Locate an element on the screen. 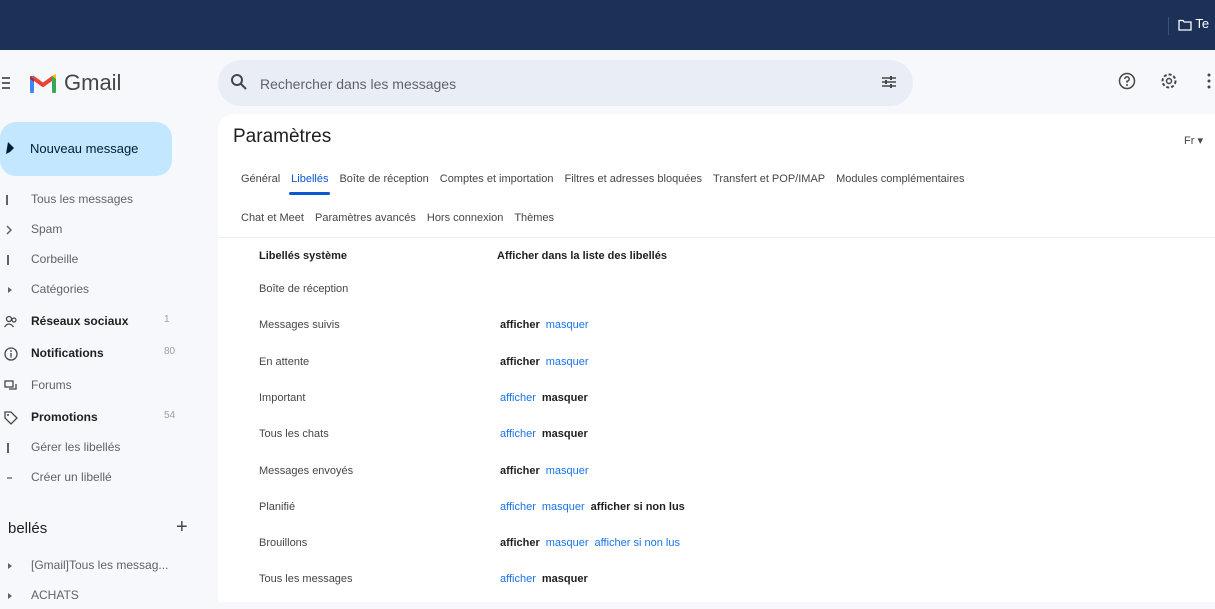 This screenshot has height=609, width=1215. apps-menu-icon is located at coordinates (1209, 81).